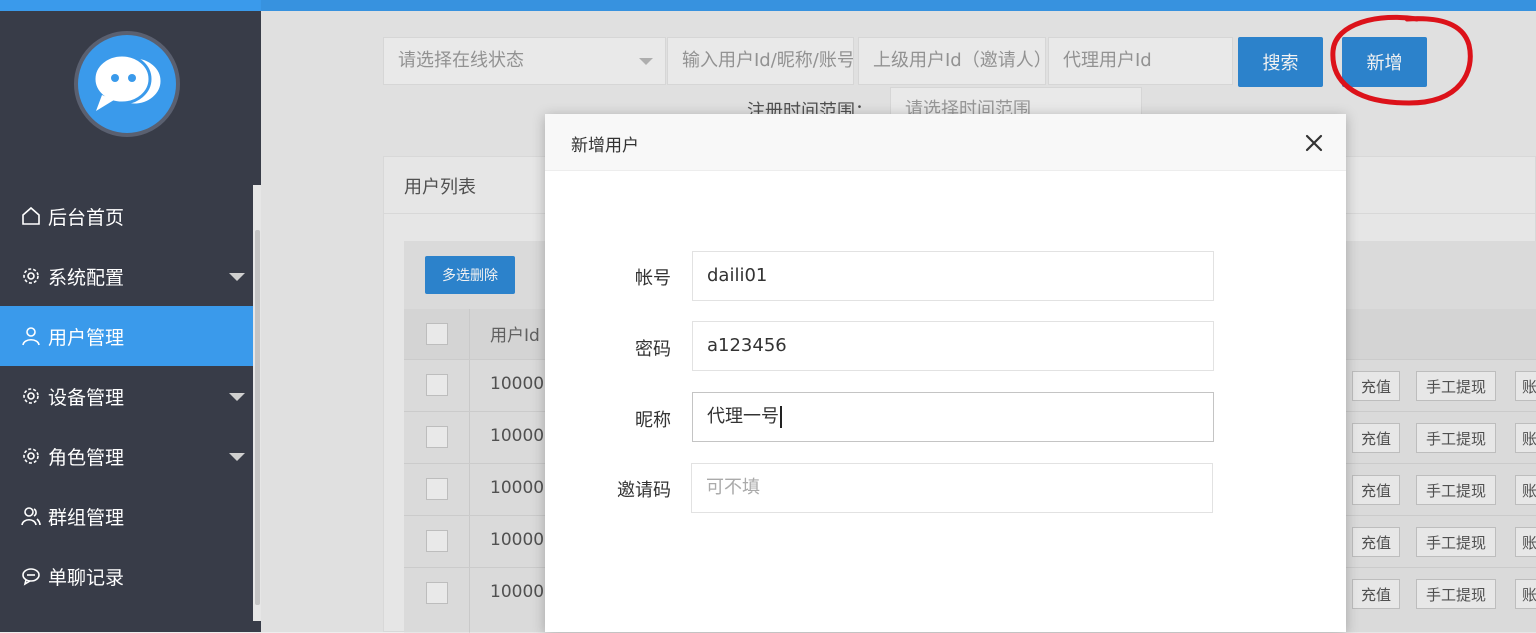 This screenshot has height=633, width=1536. I want to click on password-field: a123456, so click(953, 346).